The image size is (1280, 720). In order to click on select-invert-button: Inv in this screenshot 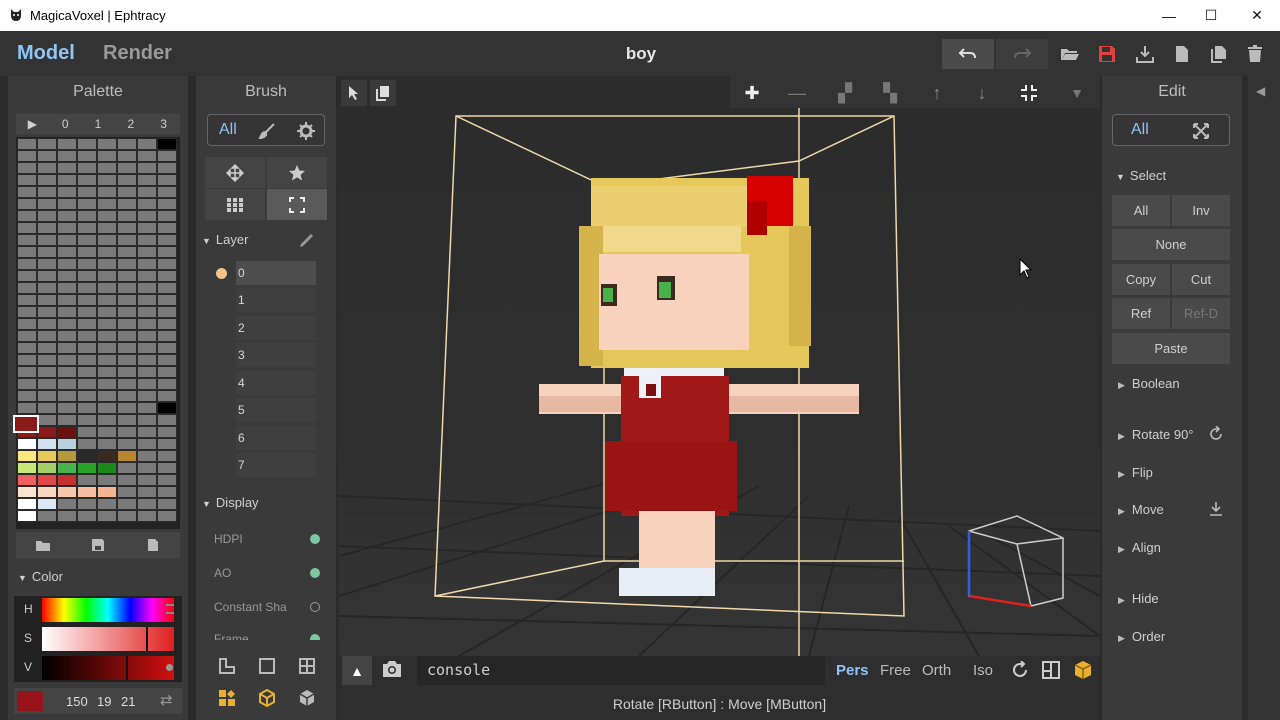, I will do `click(1201, 210)`.